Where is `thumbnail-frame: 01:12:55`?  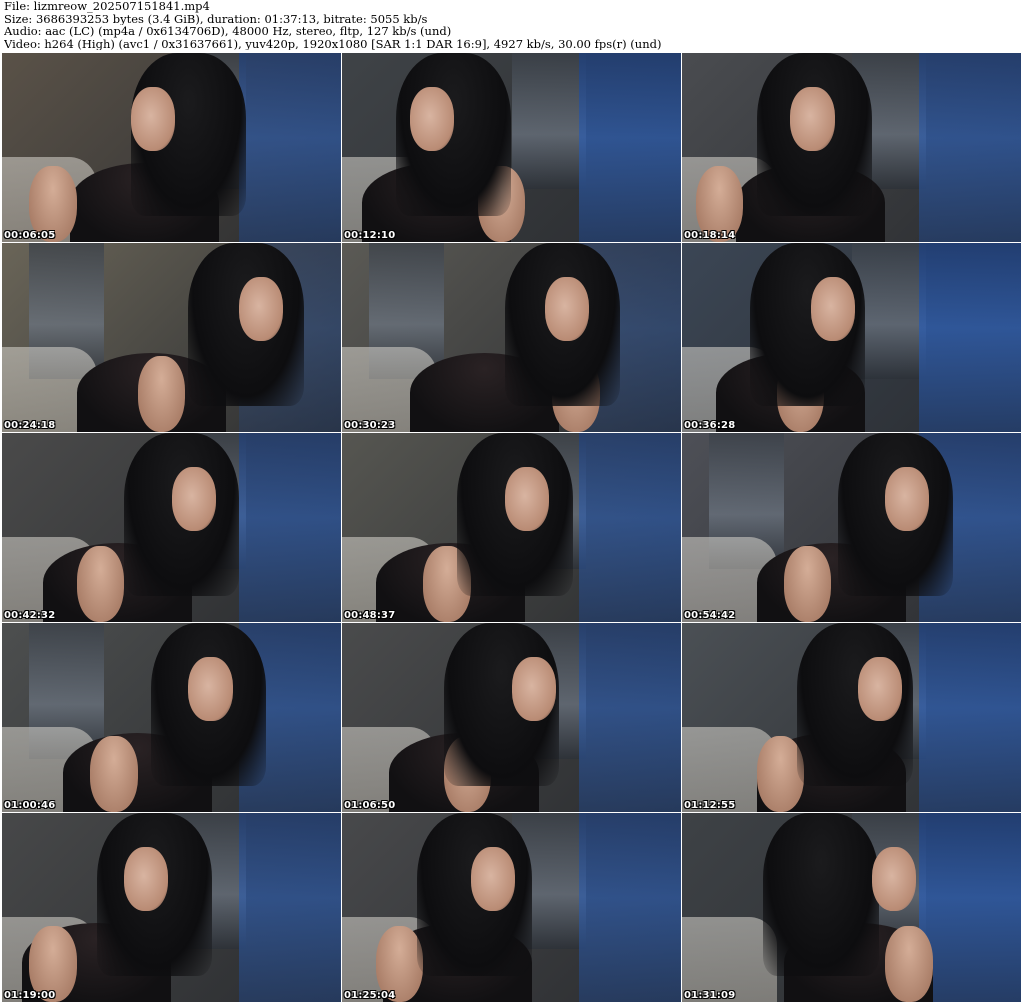
thumbnail-frame: 01:12:55 is located at coordinates (852, 718).